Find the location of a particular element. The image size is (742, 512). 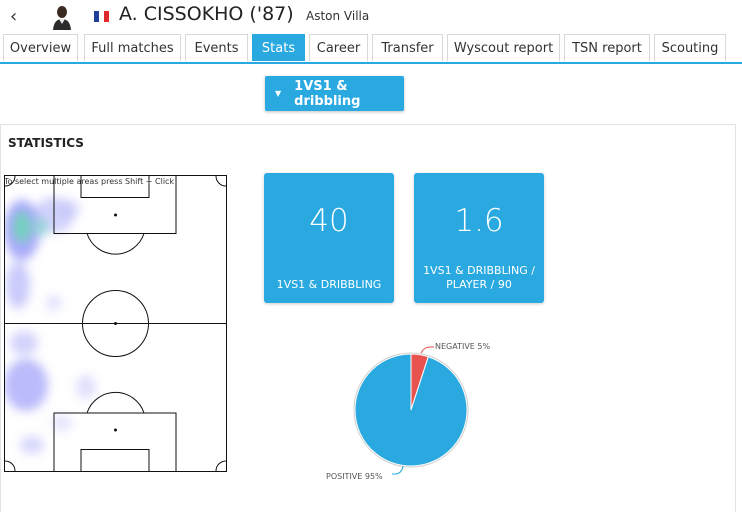

penalty-spot-bottom is located at coordinates (115, 430).